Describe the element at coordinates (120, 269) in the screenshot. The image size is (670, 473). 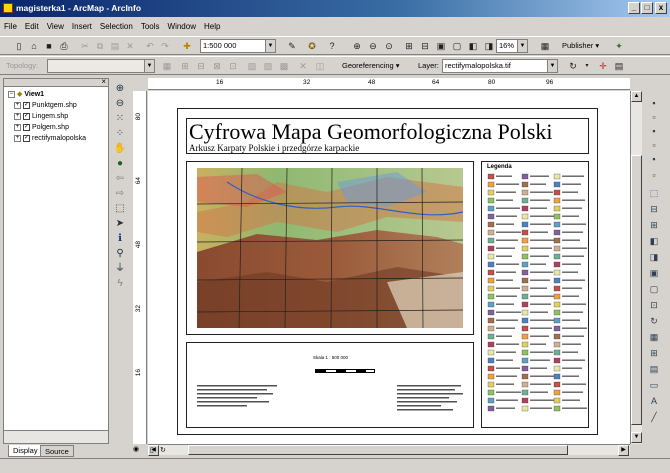
I see `measure-icon: ⏚` at that location.